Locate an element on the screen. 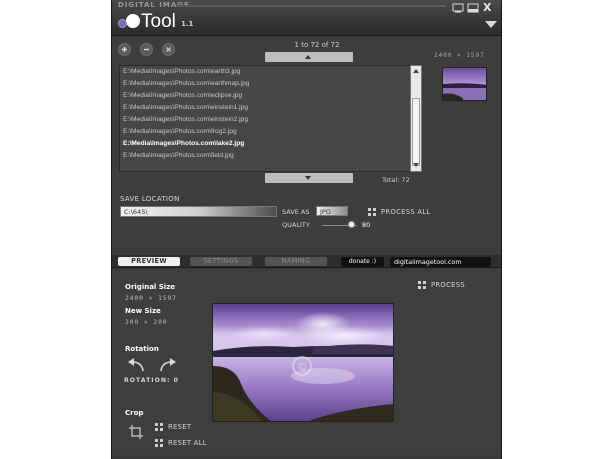  clear-list-button is located at coordinates (168, 49).